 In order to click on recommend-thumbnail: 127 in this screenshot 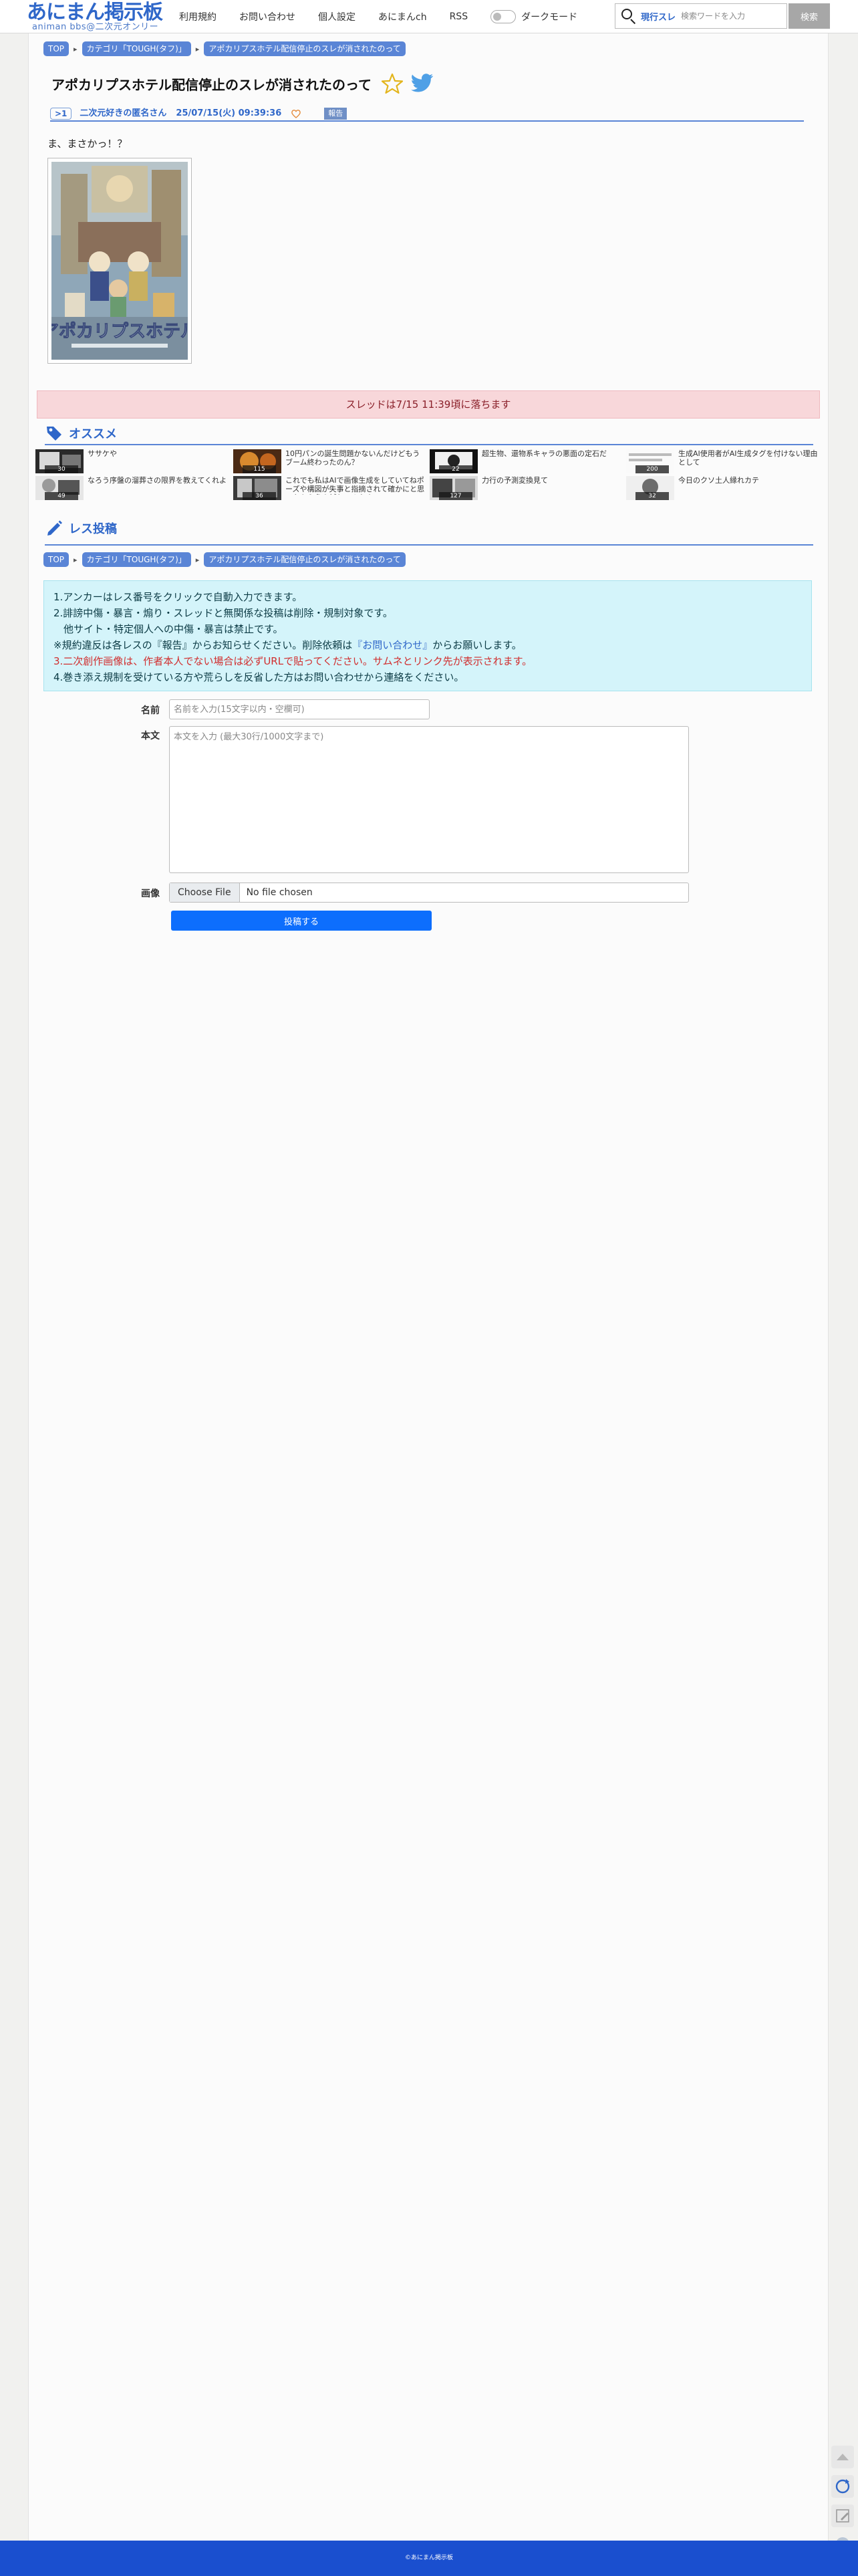, I will do `click(454, 488)`.